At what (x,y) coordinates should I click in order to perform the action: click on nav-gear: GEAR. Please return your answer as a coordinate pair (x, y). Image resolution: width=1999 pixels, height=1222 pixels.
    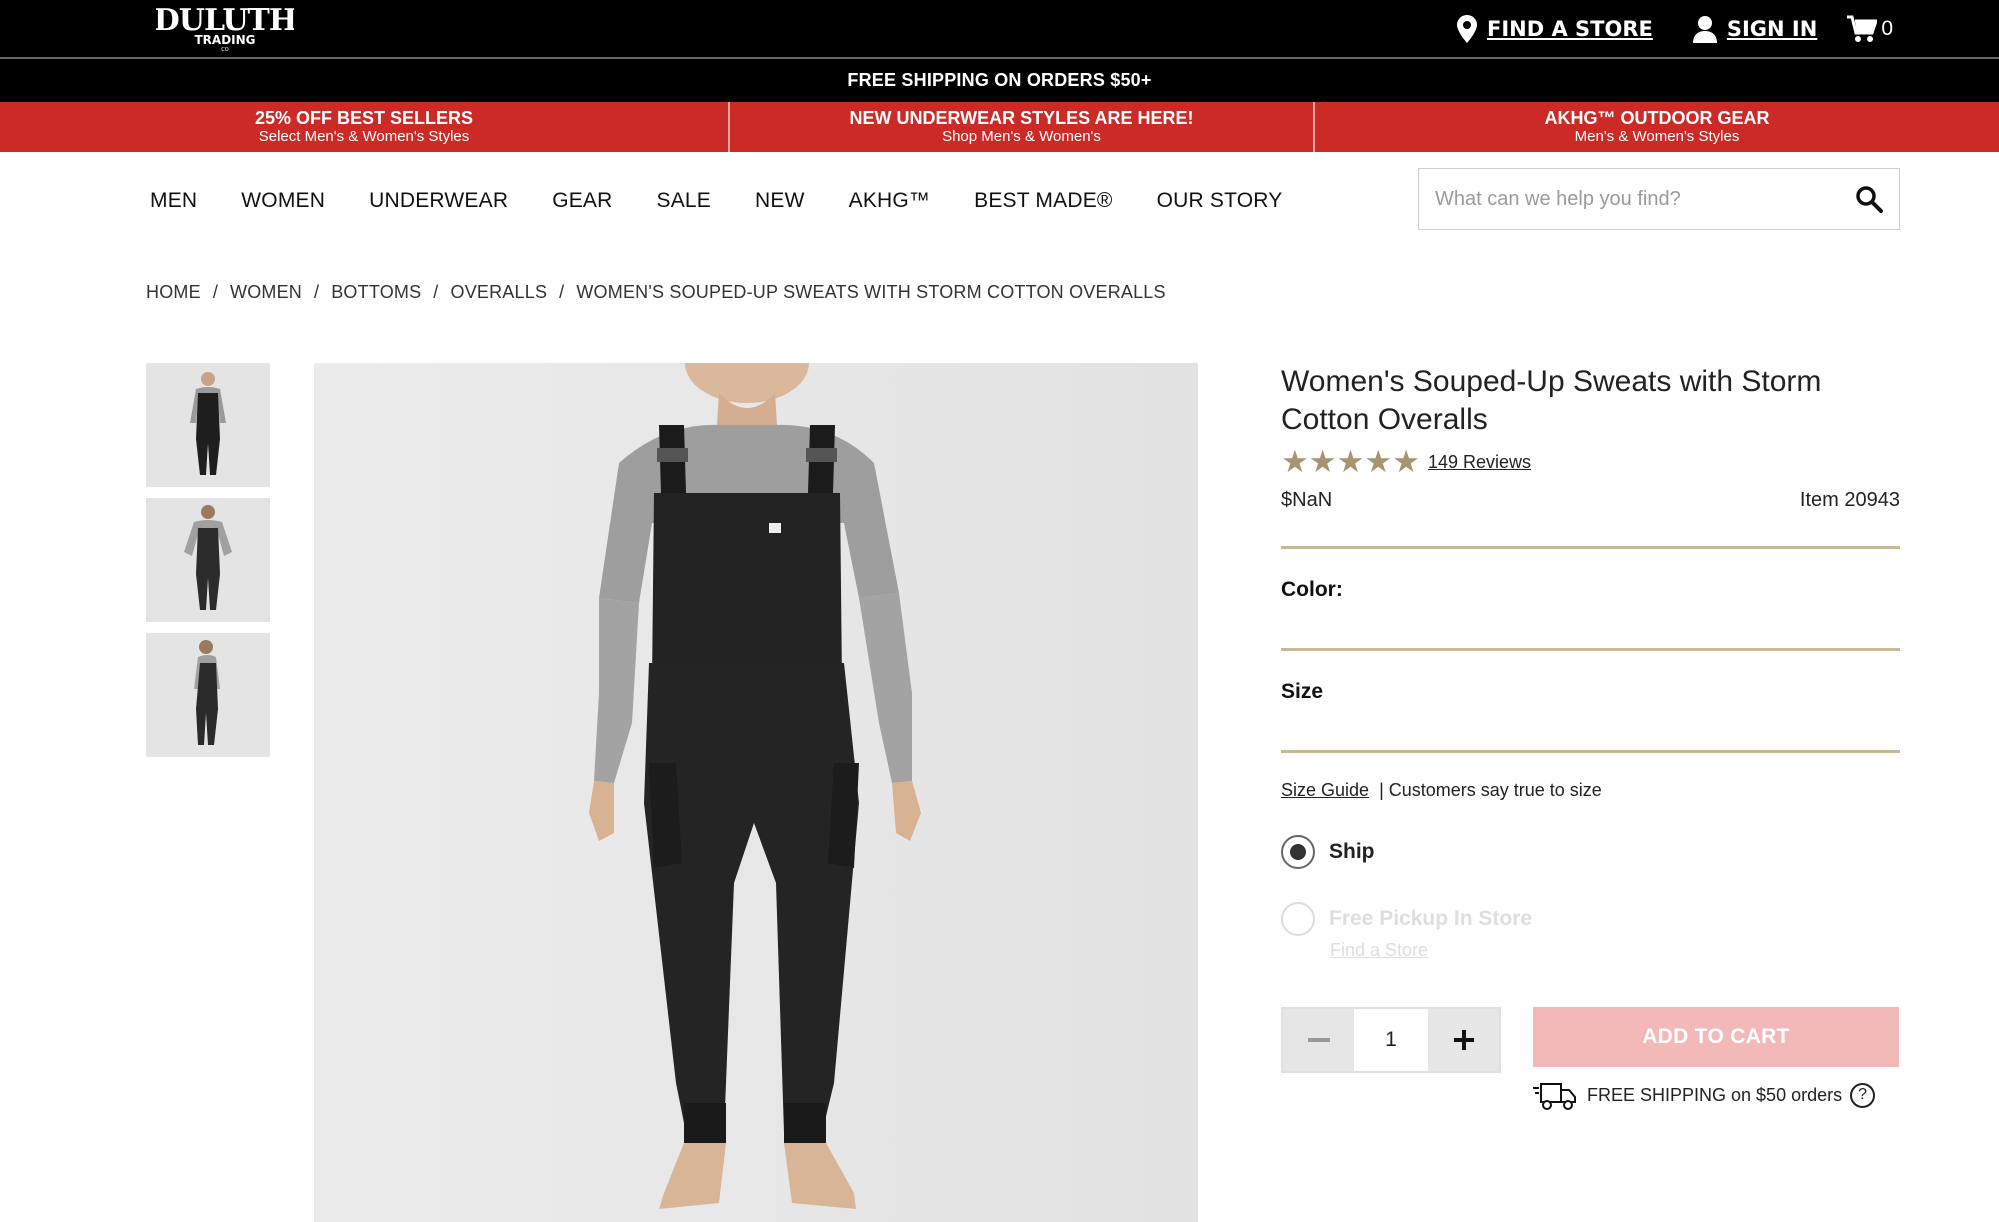
    Looking at the image, I should click on (582, 201).